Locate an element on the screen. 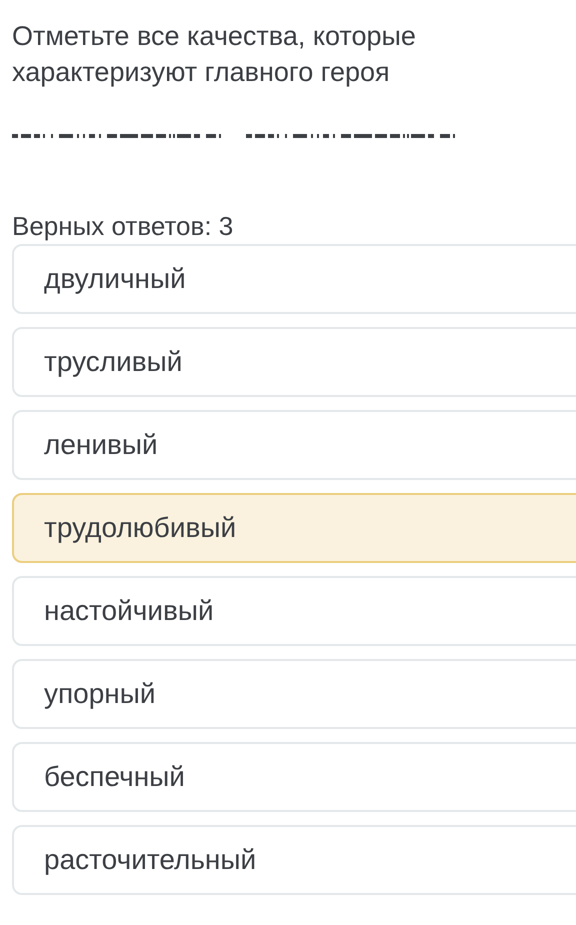 The width and height of the screenshot is (576, 925). answer-option: трудолюбивый is located at coordinates (294, 528).